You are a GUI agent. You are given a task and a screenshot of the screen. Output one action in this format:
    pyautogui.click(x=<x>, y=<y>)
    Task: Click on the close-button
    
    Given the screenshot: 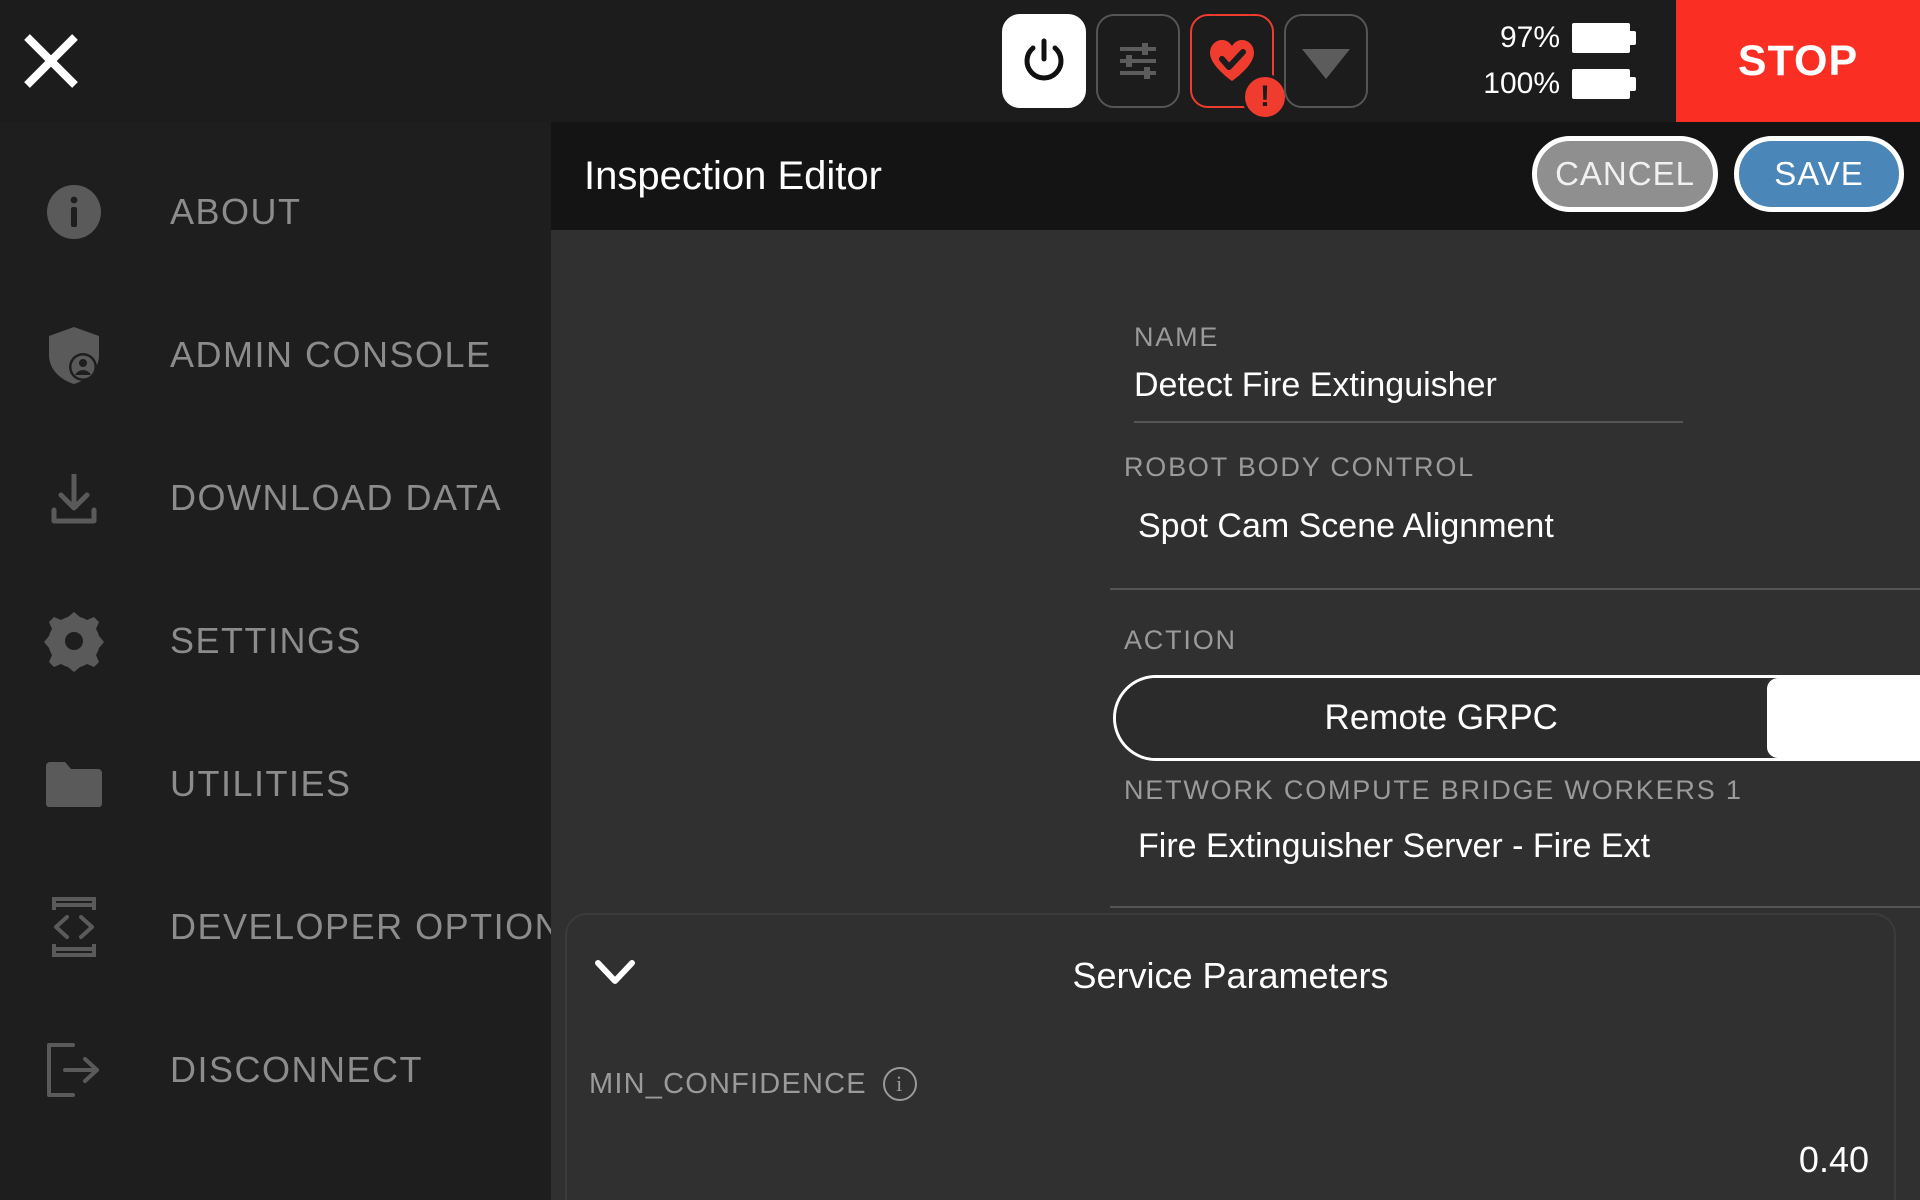 What is the action you would take?
    pyautogui.click(x=51, y=61)
    